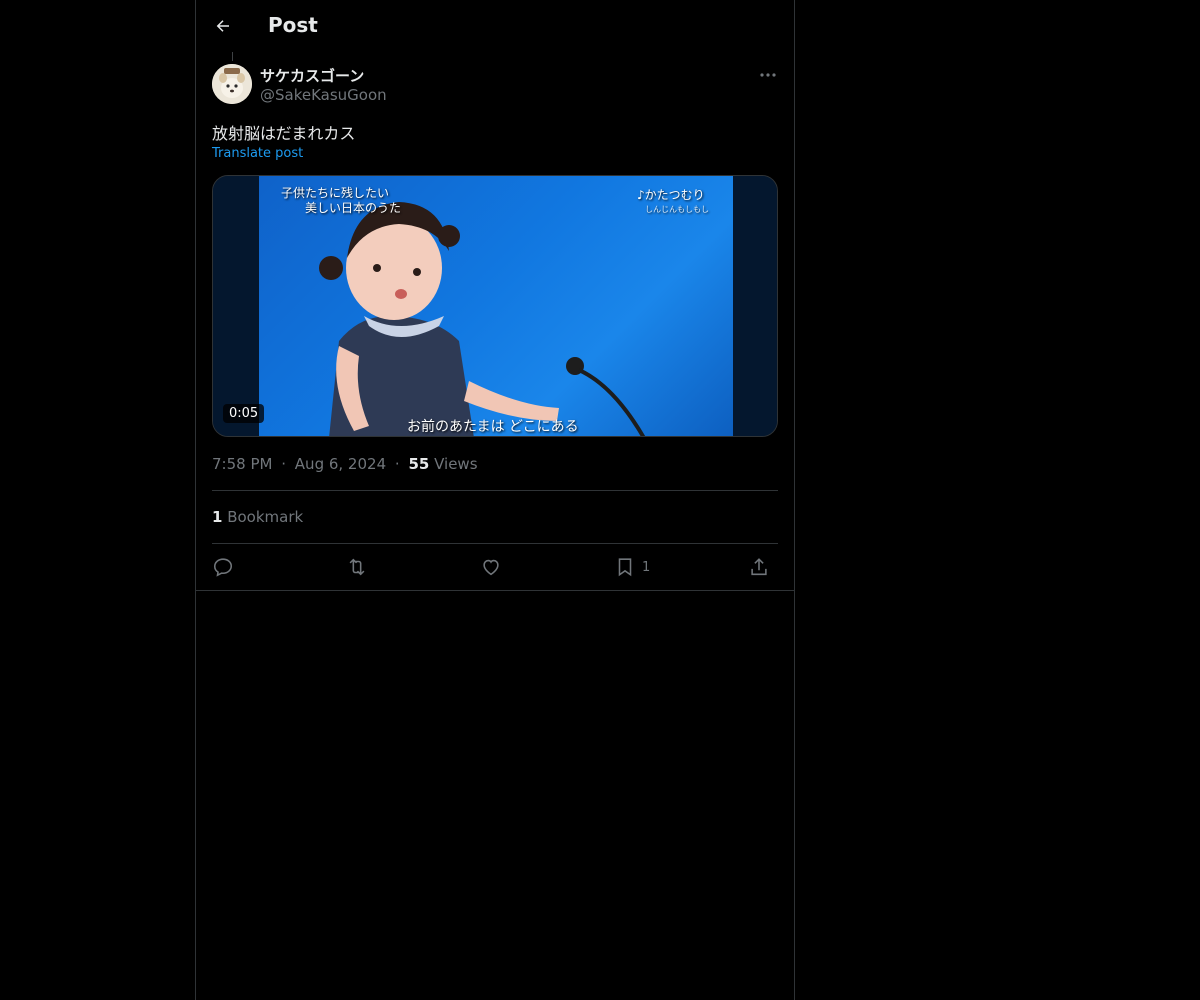 The height and width of the screenshot is (1000, 1200). What do you see at coordinates (217, 517) in the screenshot?
I see `bookmarks-count: 1` at bounding box center [217, 517].